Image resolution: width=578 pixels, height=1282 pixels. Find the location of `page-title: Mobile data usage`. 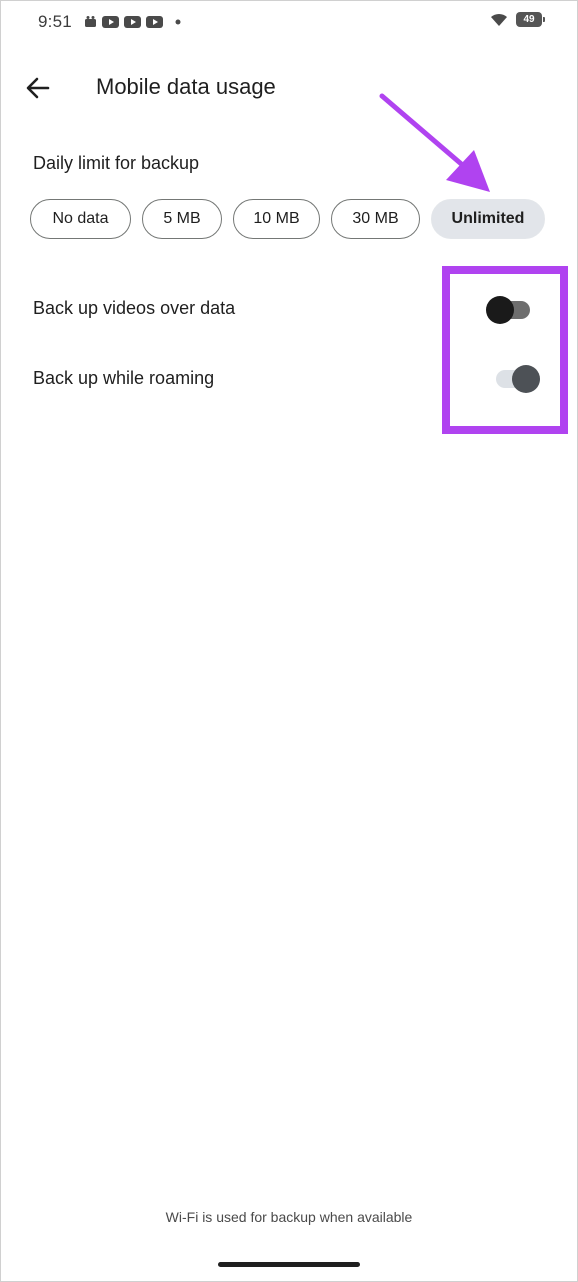

page-title: Mobile data usage is located at coordinates (186, 86).